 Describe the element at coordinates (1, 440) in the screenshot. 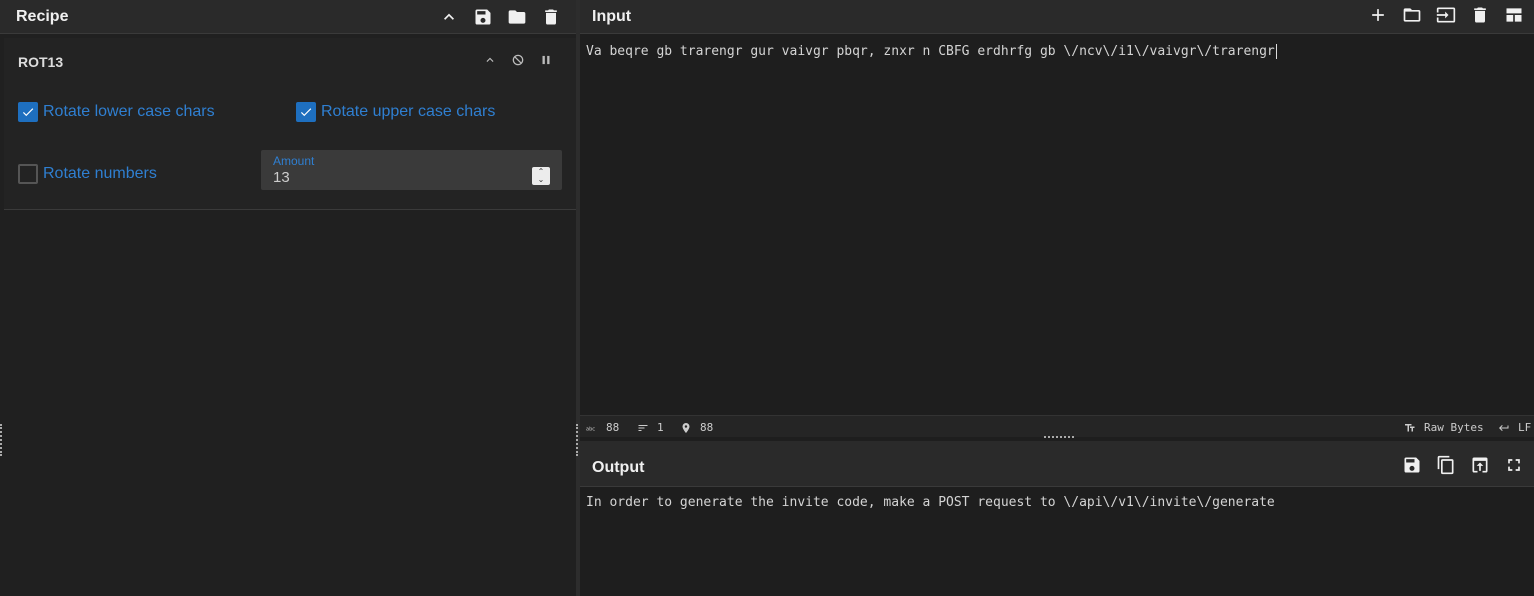

I see `recipe-resize-handle` at that location.